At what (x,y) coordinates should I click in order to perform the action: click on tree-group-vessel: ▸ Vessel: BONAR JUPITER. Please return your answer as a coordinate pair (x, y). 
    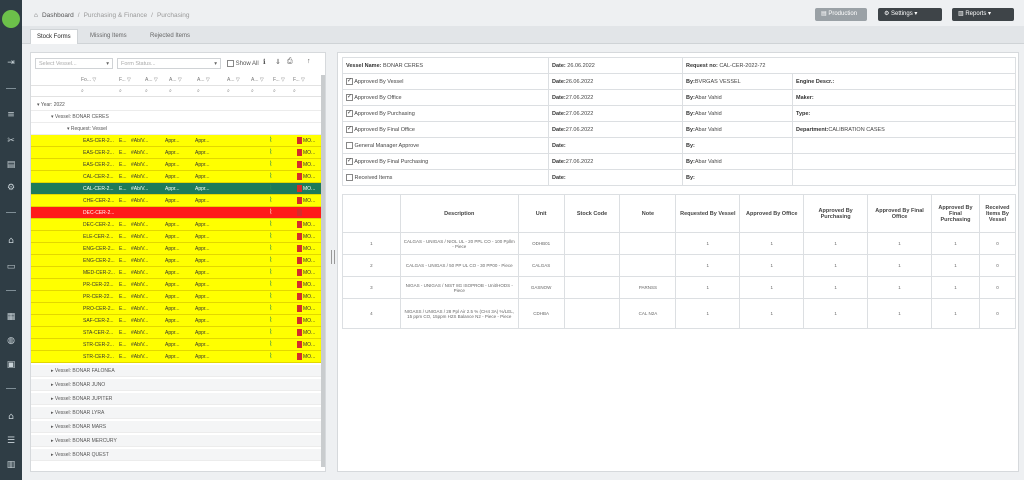
    Looking at the image, I should click on (176, 399).